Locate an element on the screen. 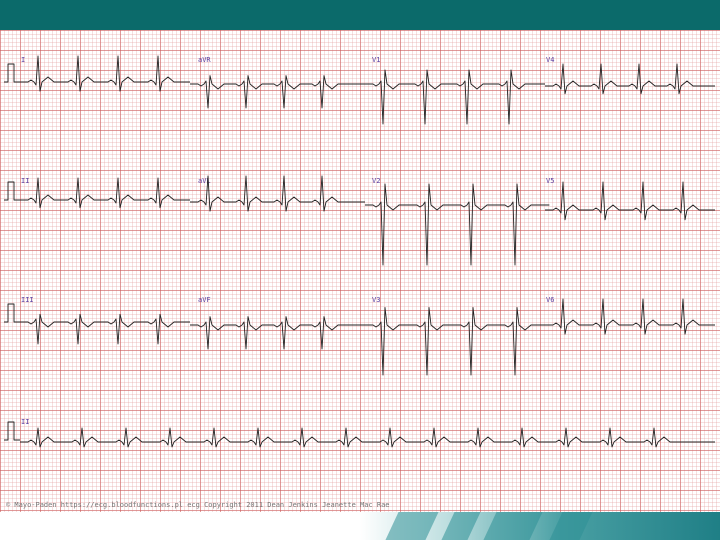 The height and width of the screenshot is (540, 720). trace-lead-II is located at coordinates (105, 193).